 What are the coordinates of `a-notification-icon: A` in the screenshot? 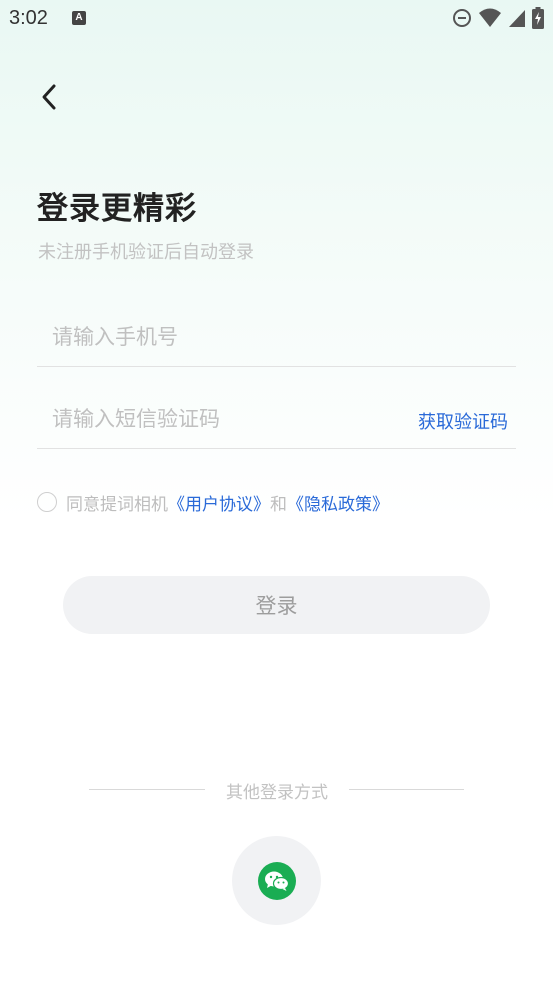 It's located at (79, 18).